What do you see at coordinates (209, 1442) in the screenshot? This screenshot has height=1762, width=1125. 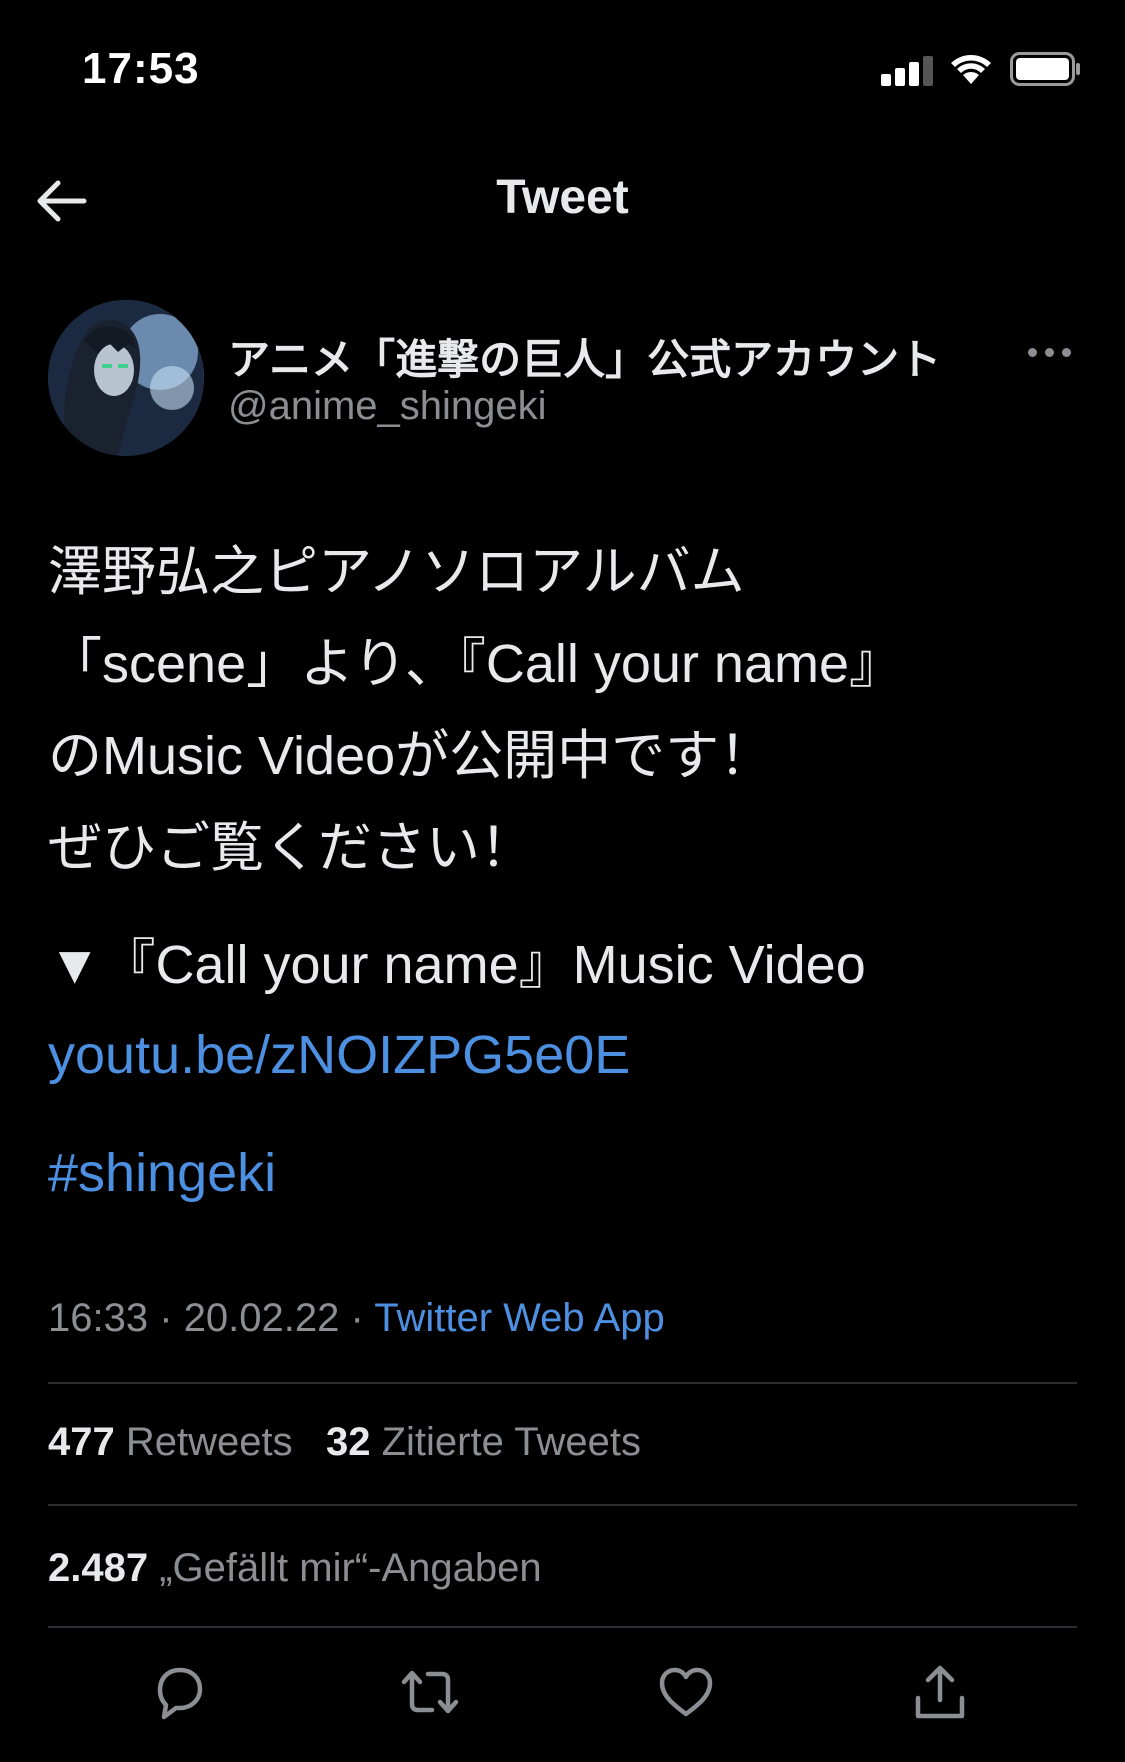 I see `retweets-label: Retweets` at bounding box center [209, 1442].